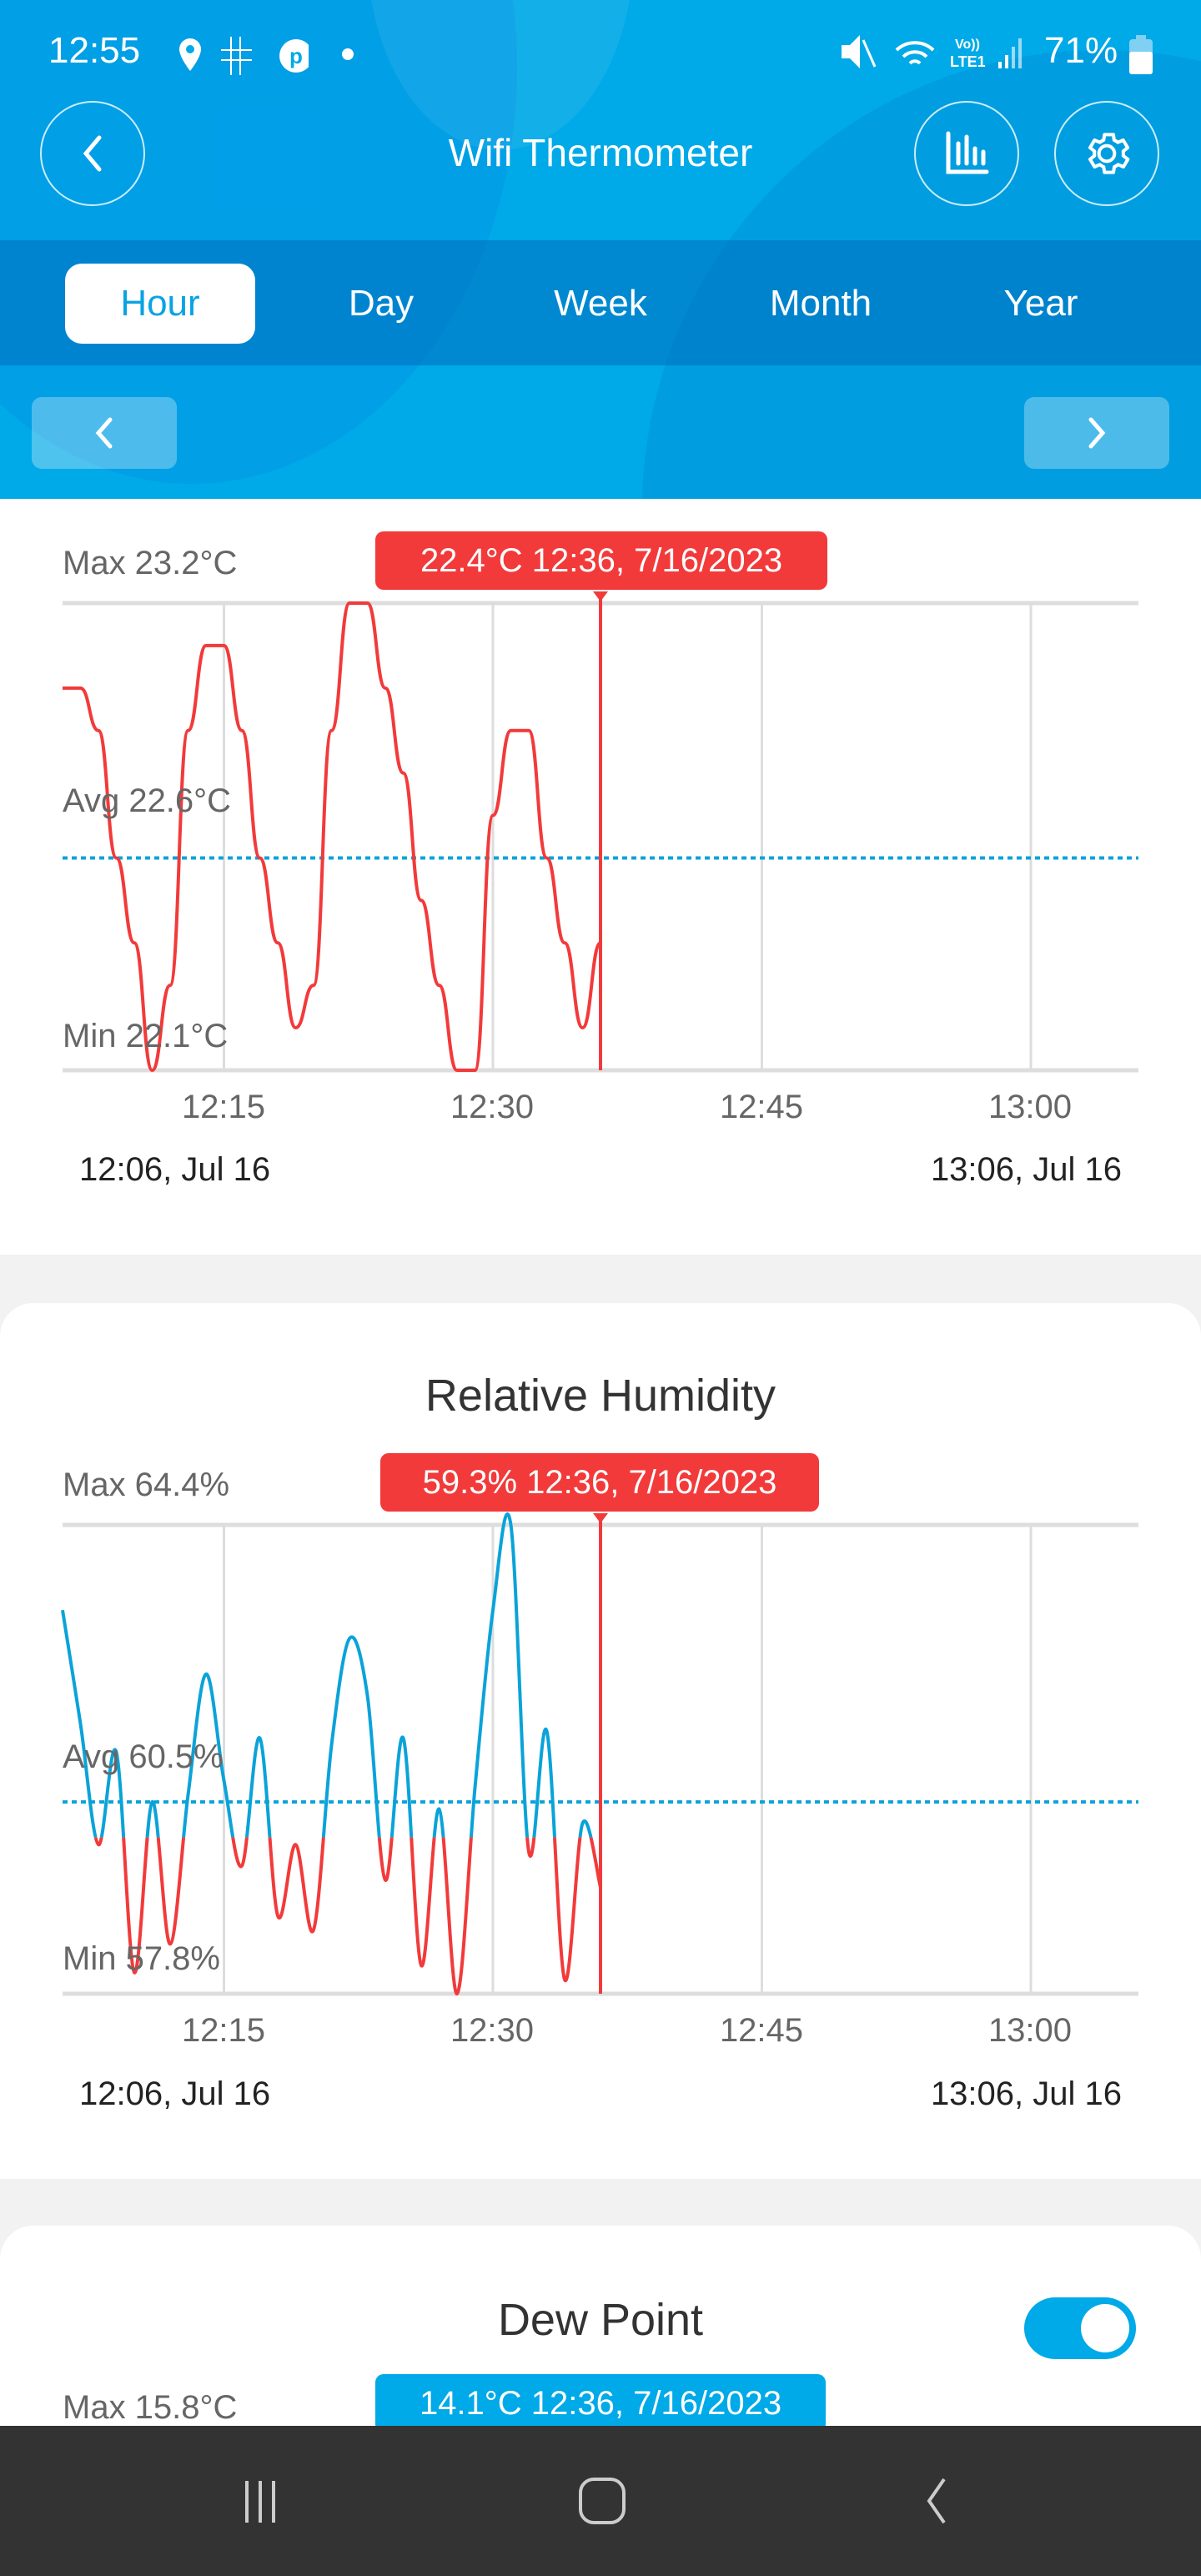 This screenshot has width=1201, height=2576. I want to click on status-right-icons: Vo)) LTE1, so click(932, 52).